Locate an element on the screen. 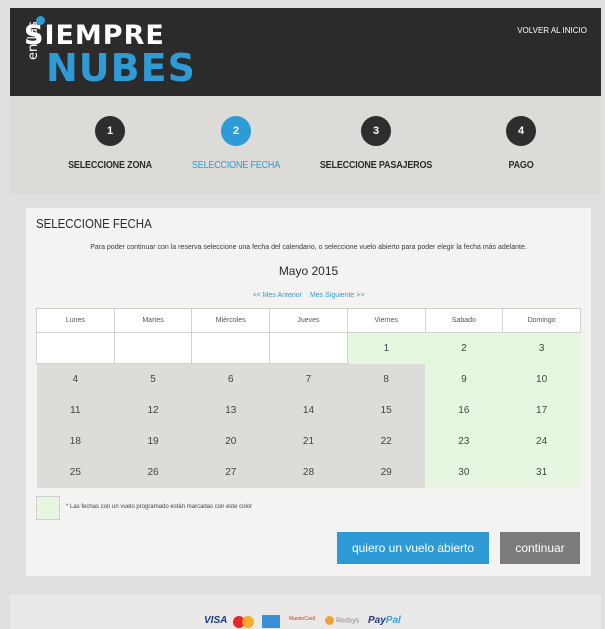 This screenshot has width=605, height=629. calendar-day: 26 is located at coordinates (153, 472).